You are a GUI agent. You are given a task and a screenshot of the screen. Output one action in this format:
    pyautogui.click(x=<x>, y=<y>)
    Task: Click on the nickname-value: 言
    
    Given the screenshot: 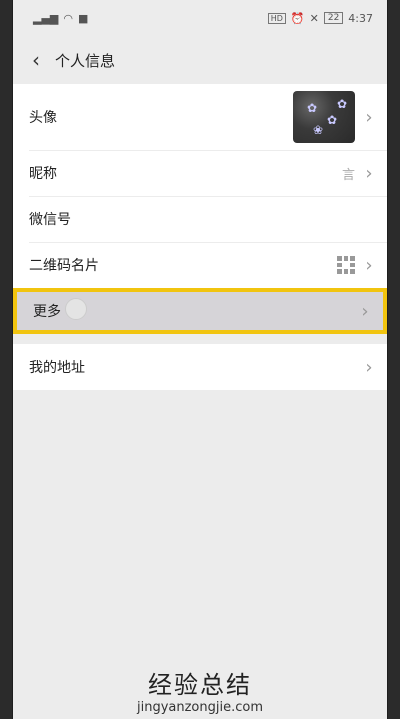 What is the action you would take?
    pyautogui.click(x=348, y=175)
    